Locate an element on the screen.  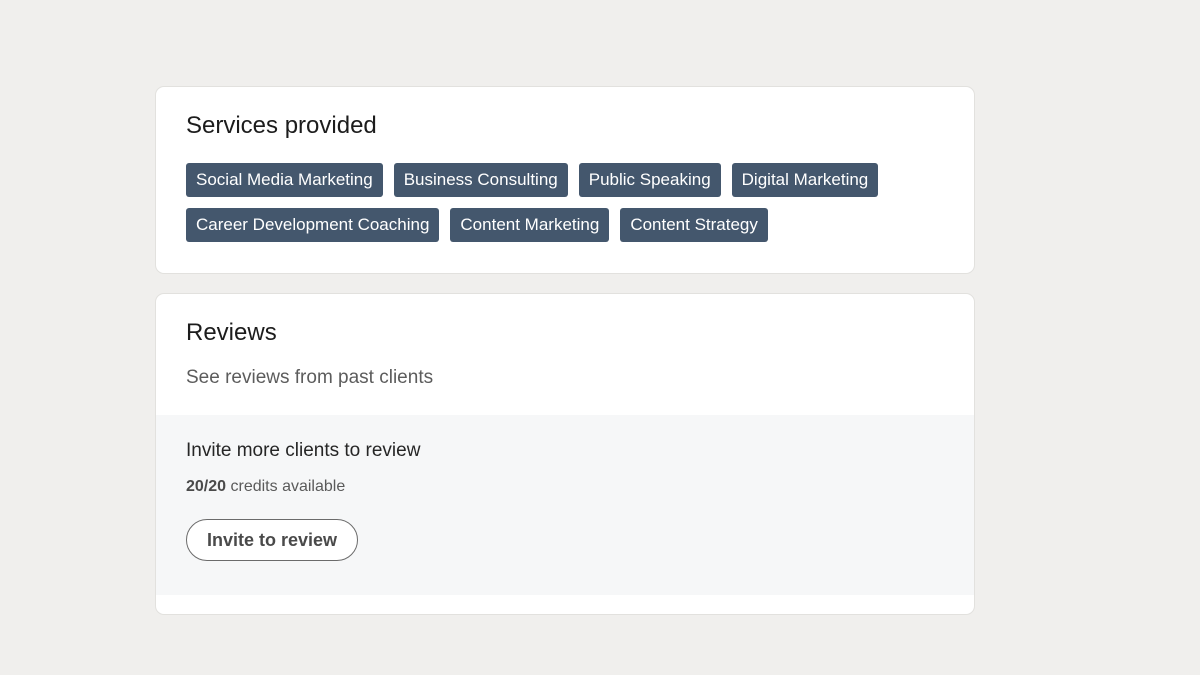
reviews-title: Reviews is located at coordinates (231, 332).